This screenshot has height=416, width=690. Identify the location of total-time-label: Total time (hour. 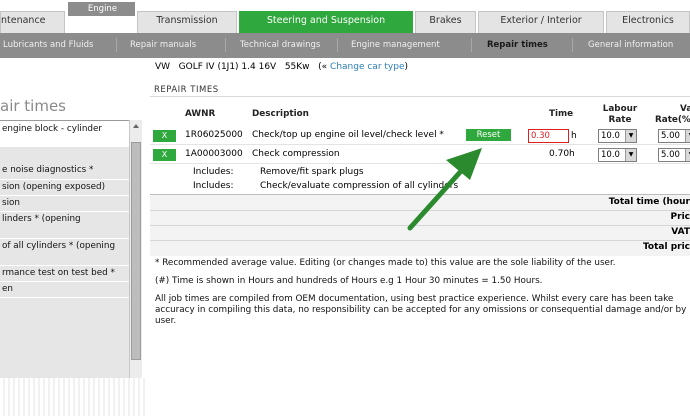
(649, 202).